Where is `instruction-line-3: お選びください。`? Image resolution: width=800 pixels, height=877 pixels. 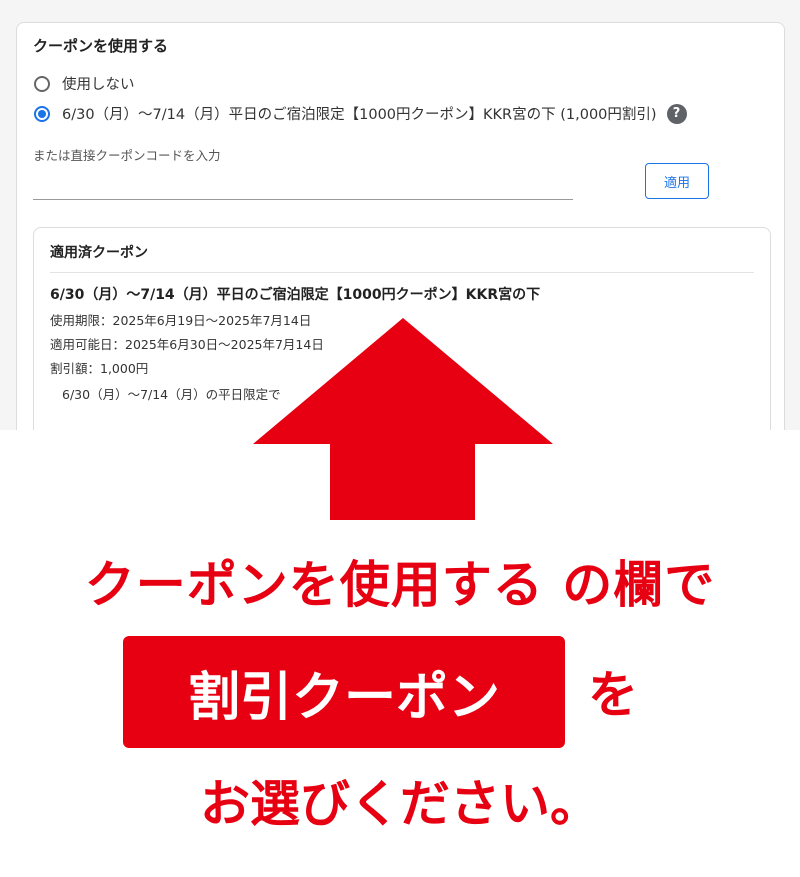 instruction-line-3: お選びください。 is located at coordinates (400, 804).